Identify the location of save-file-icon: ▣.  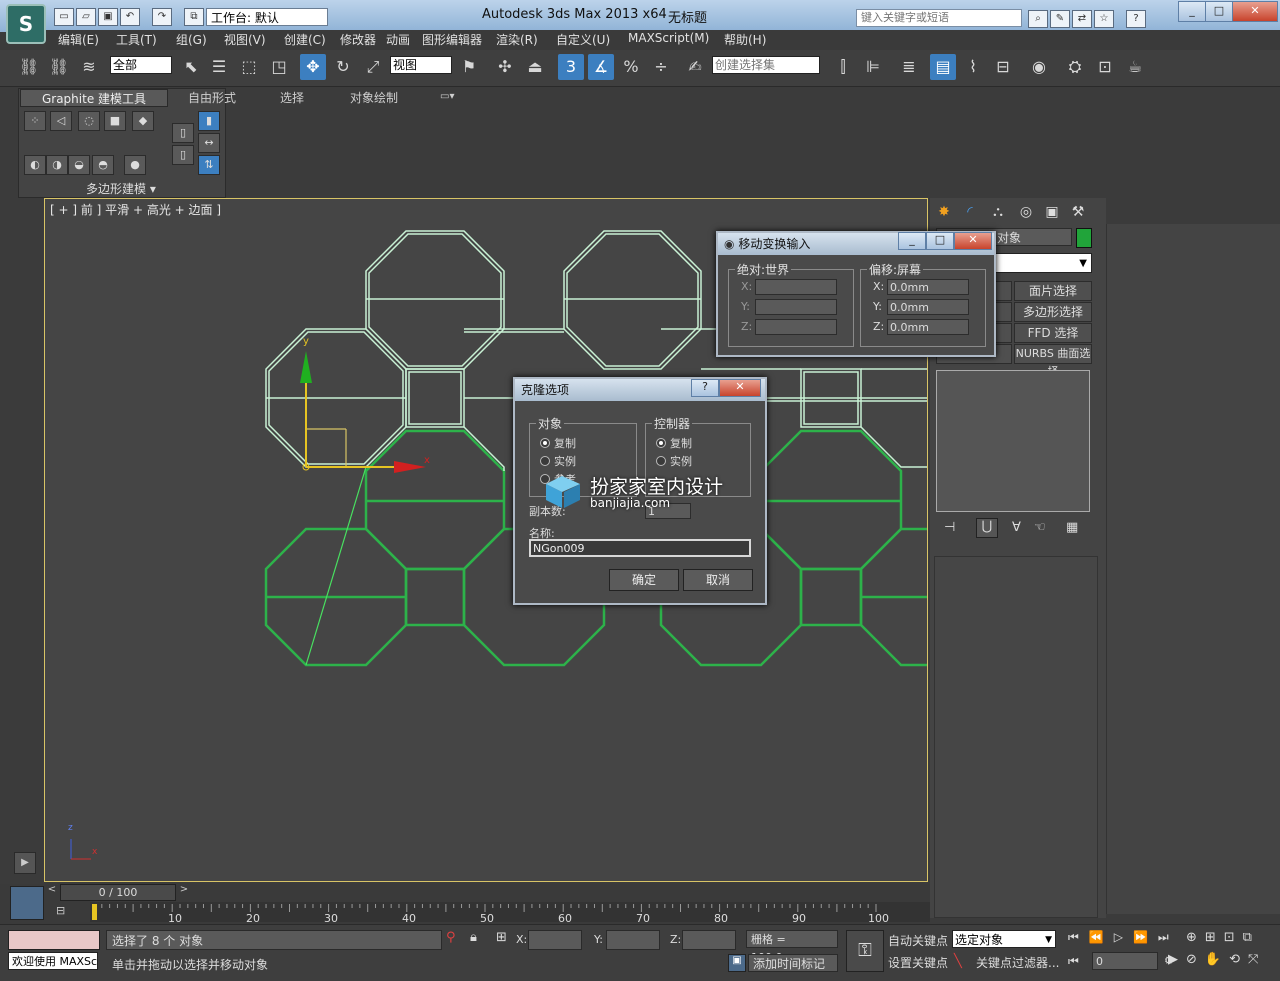
(108, 17).